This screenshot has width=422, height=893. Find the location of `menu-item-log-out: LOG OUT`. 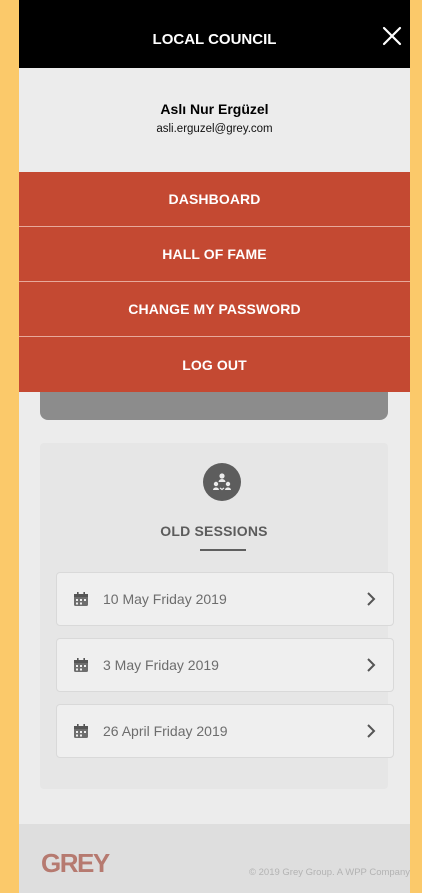

menu-item-log-out: LOG OUT is located at coordinates (214, 364).